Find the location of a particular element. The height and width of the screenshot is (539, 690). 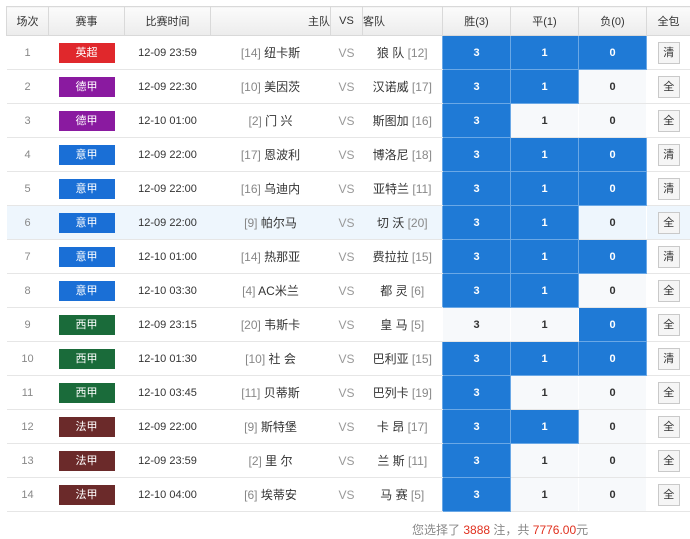

home-team: 热那亚 is located at coordinates (282, 257).